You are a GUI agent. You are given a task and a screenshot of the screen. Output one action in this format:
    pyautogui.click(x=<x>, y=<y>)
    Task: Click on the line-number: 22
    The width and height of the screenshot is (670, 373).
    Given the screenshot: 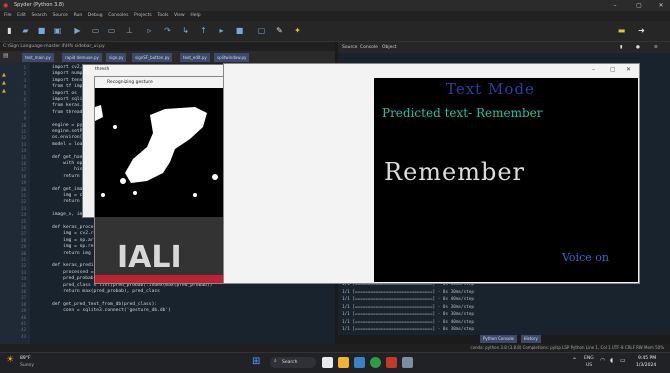 What is the action you would take?
    pyautogui.click(x=23, y=202)
    